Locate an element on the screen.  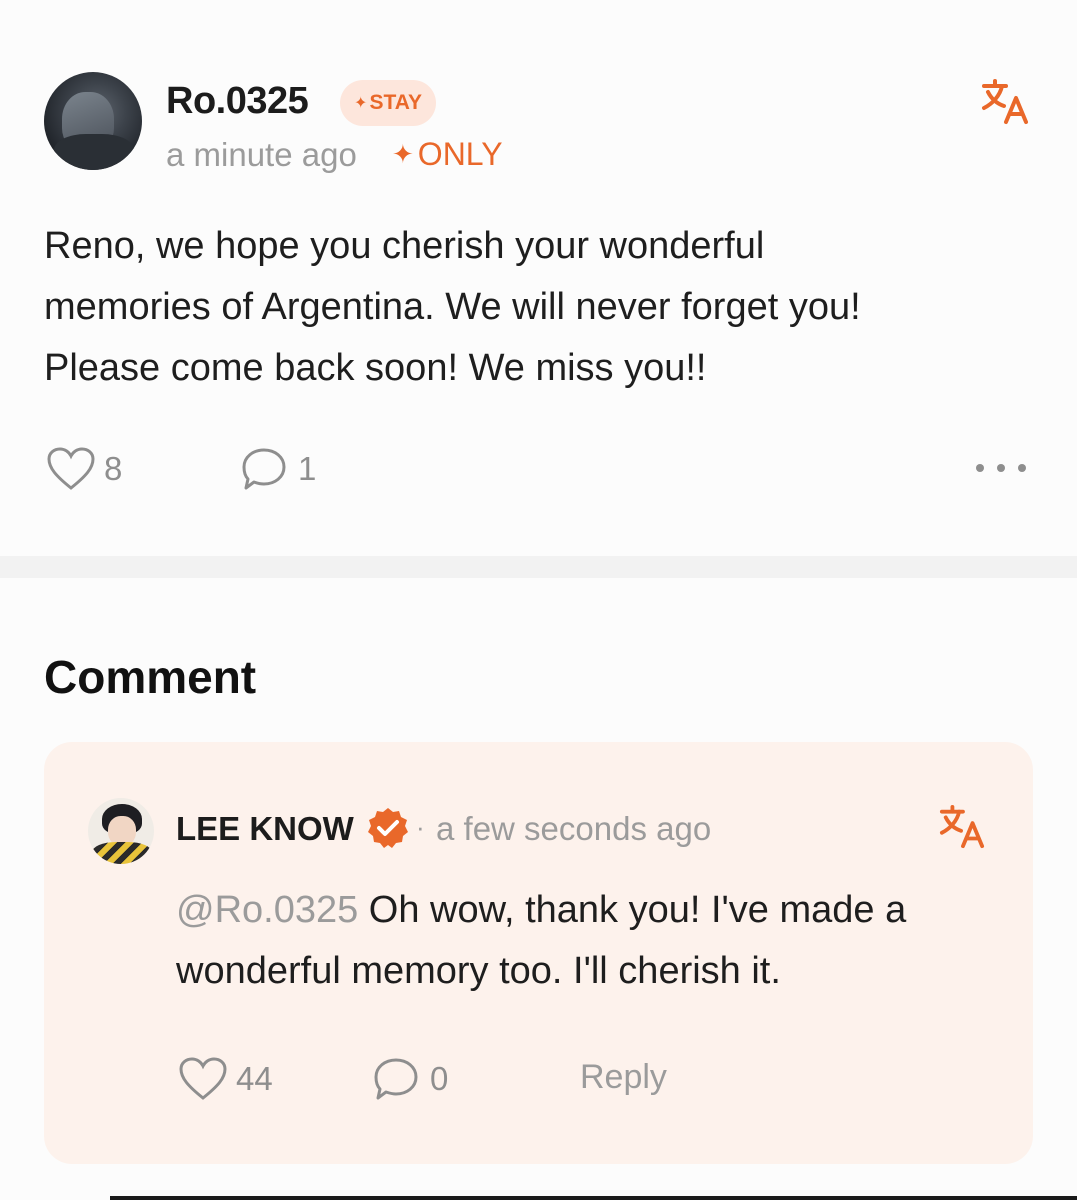
avatar-body is located at coordinates (94, 152).